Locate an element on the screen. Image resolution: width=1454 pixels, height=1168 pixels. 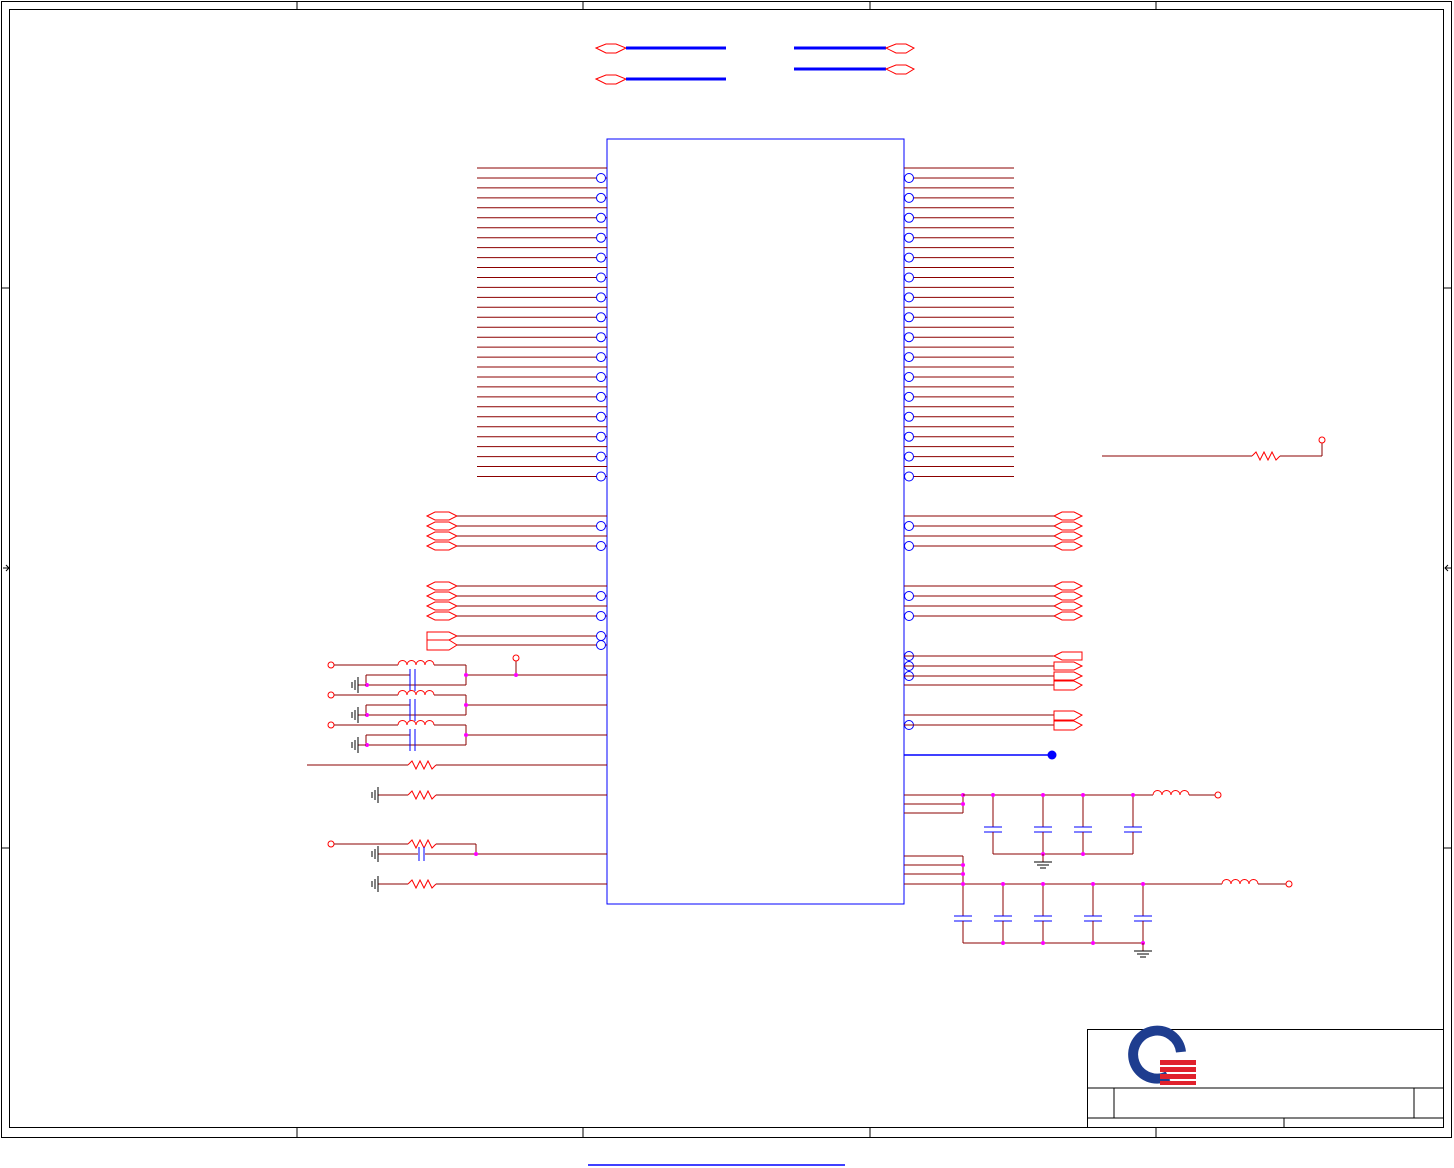
right-diff-ports is located at coordinates (994, 566).